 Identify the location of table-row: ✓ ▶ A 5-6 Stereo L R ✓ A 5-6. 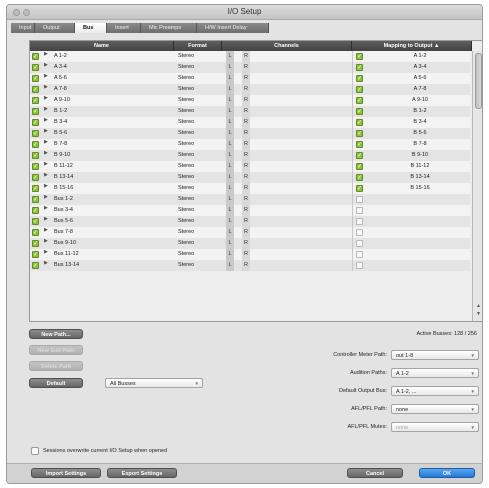
(250, 78).